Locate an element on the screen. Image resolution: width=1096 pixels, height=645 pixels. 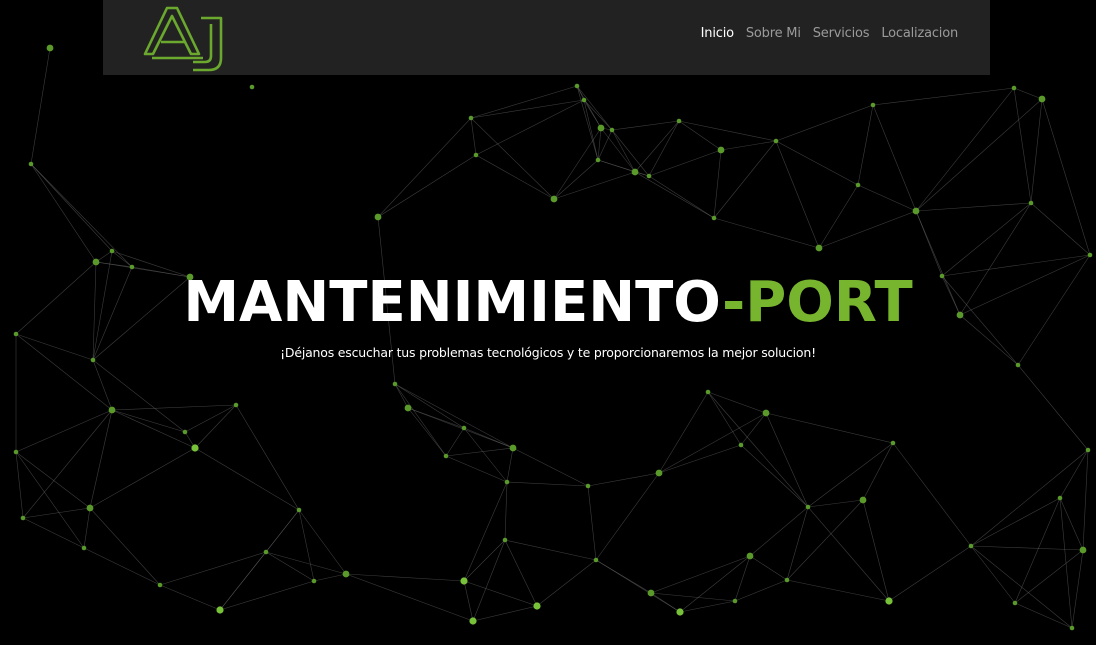
nav-link-servicios: Servicios is located at coordinates (841, 33).